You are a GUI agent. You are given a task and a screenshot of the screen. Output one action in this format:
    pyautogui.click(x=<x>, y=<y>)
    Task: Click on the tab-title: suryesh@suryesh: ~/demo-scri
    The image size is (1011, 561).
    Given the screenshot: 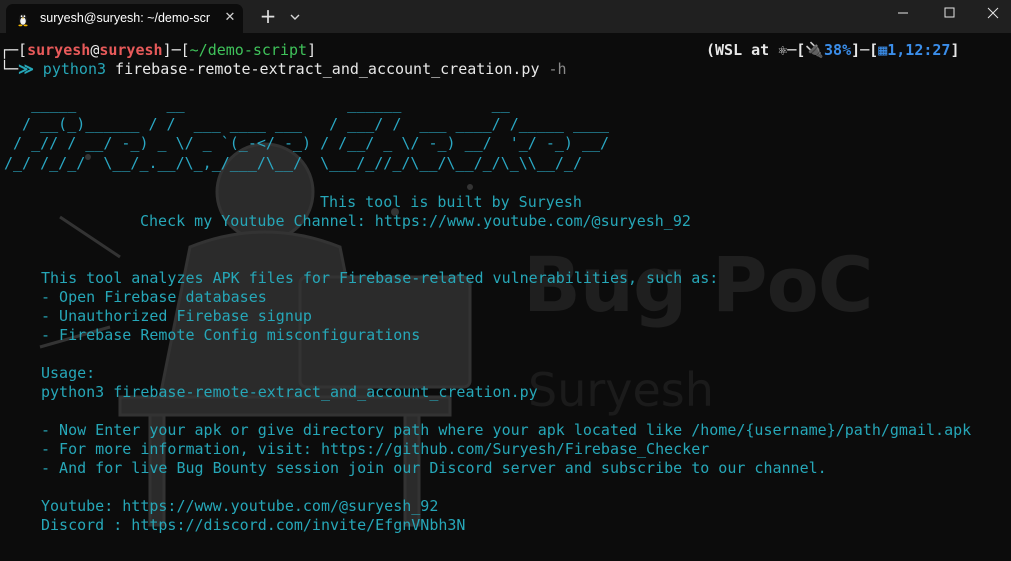 What is the action you would take?
    pyautogui.click(x=125, y=18)
    